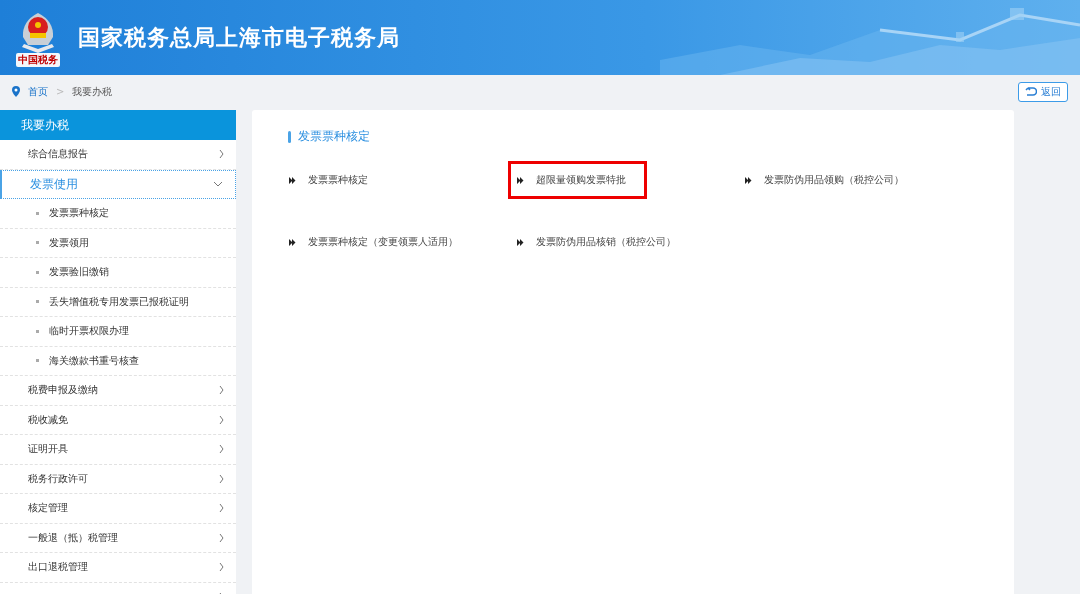  What do you see at coordinates (118, 125) in the screenshot?
I see `sidebar-title: 我要办税` at bounding box center [118, 125].